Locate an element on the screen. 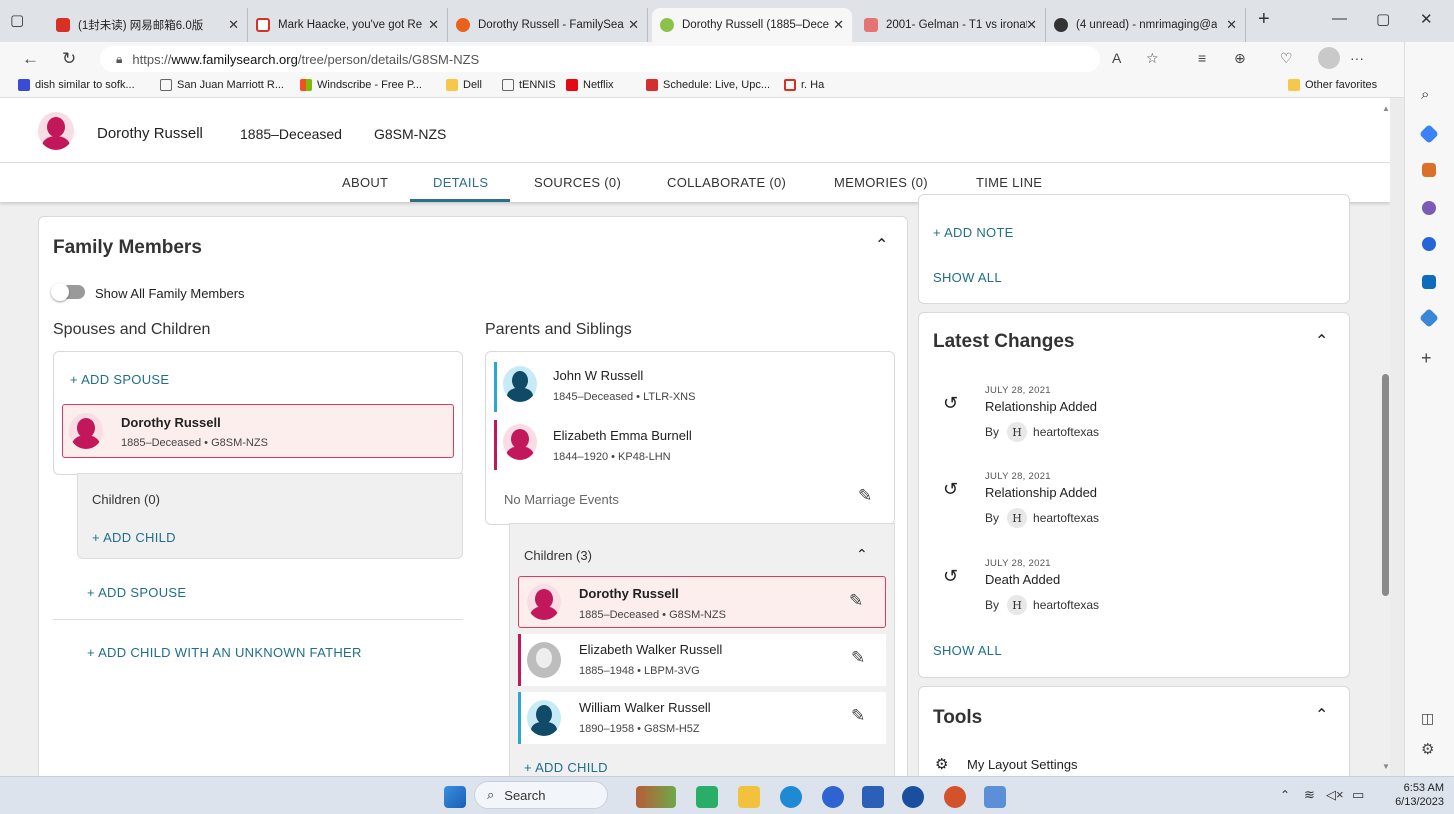 This screenshot has width=1454, height=814. wechat-icon is located at coordinates (707, 797).